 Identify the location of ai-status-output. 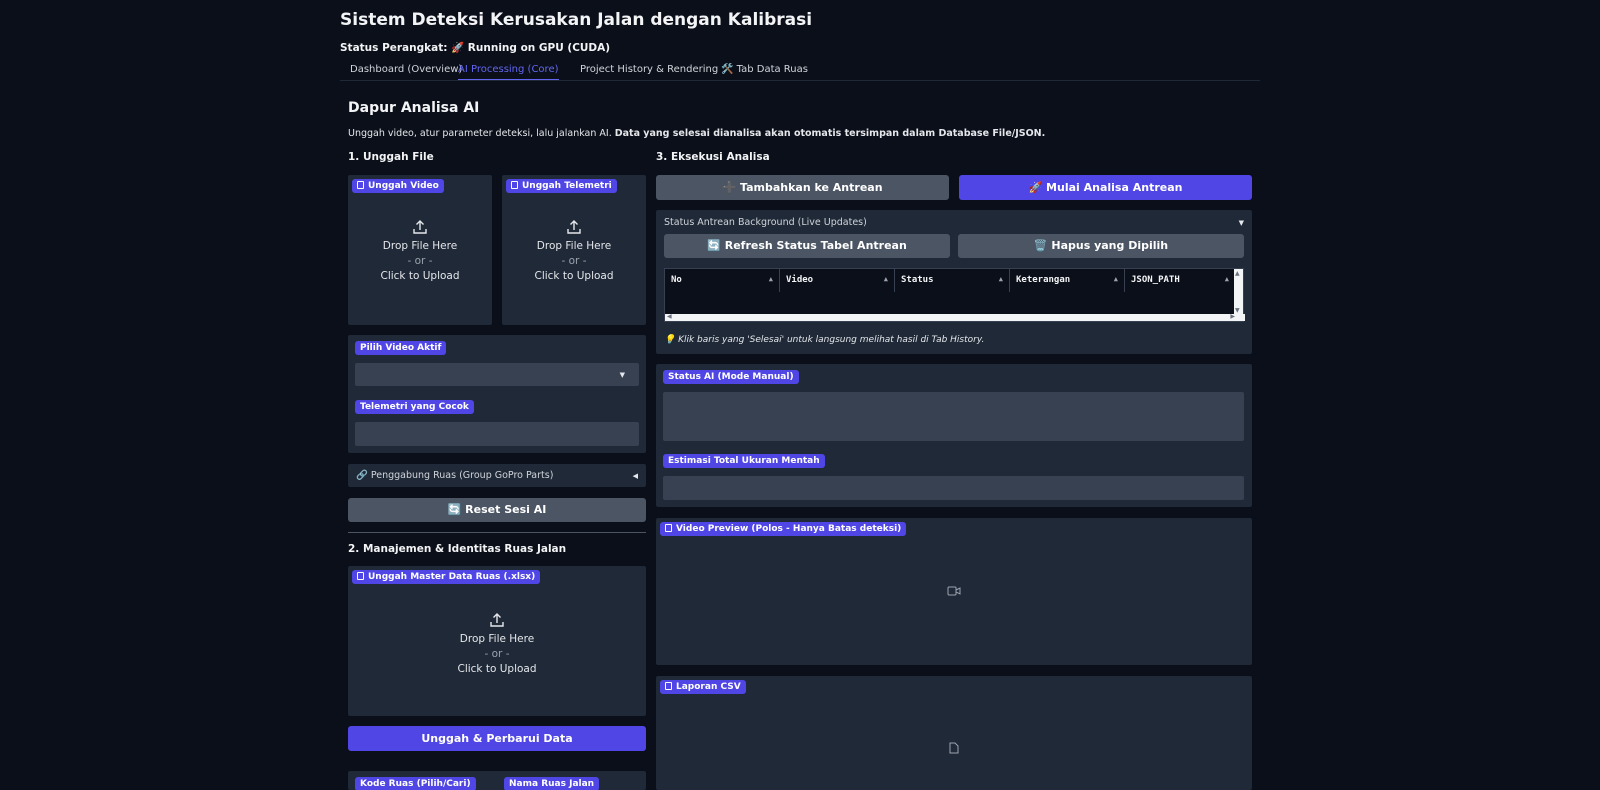
(953, 416).